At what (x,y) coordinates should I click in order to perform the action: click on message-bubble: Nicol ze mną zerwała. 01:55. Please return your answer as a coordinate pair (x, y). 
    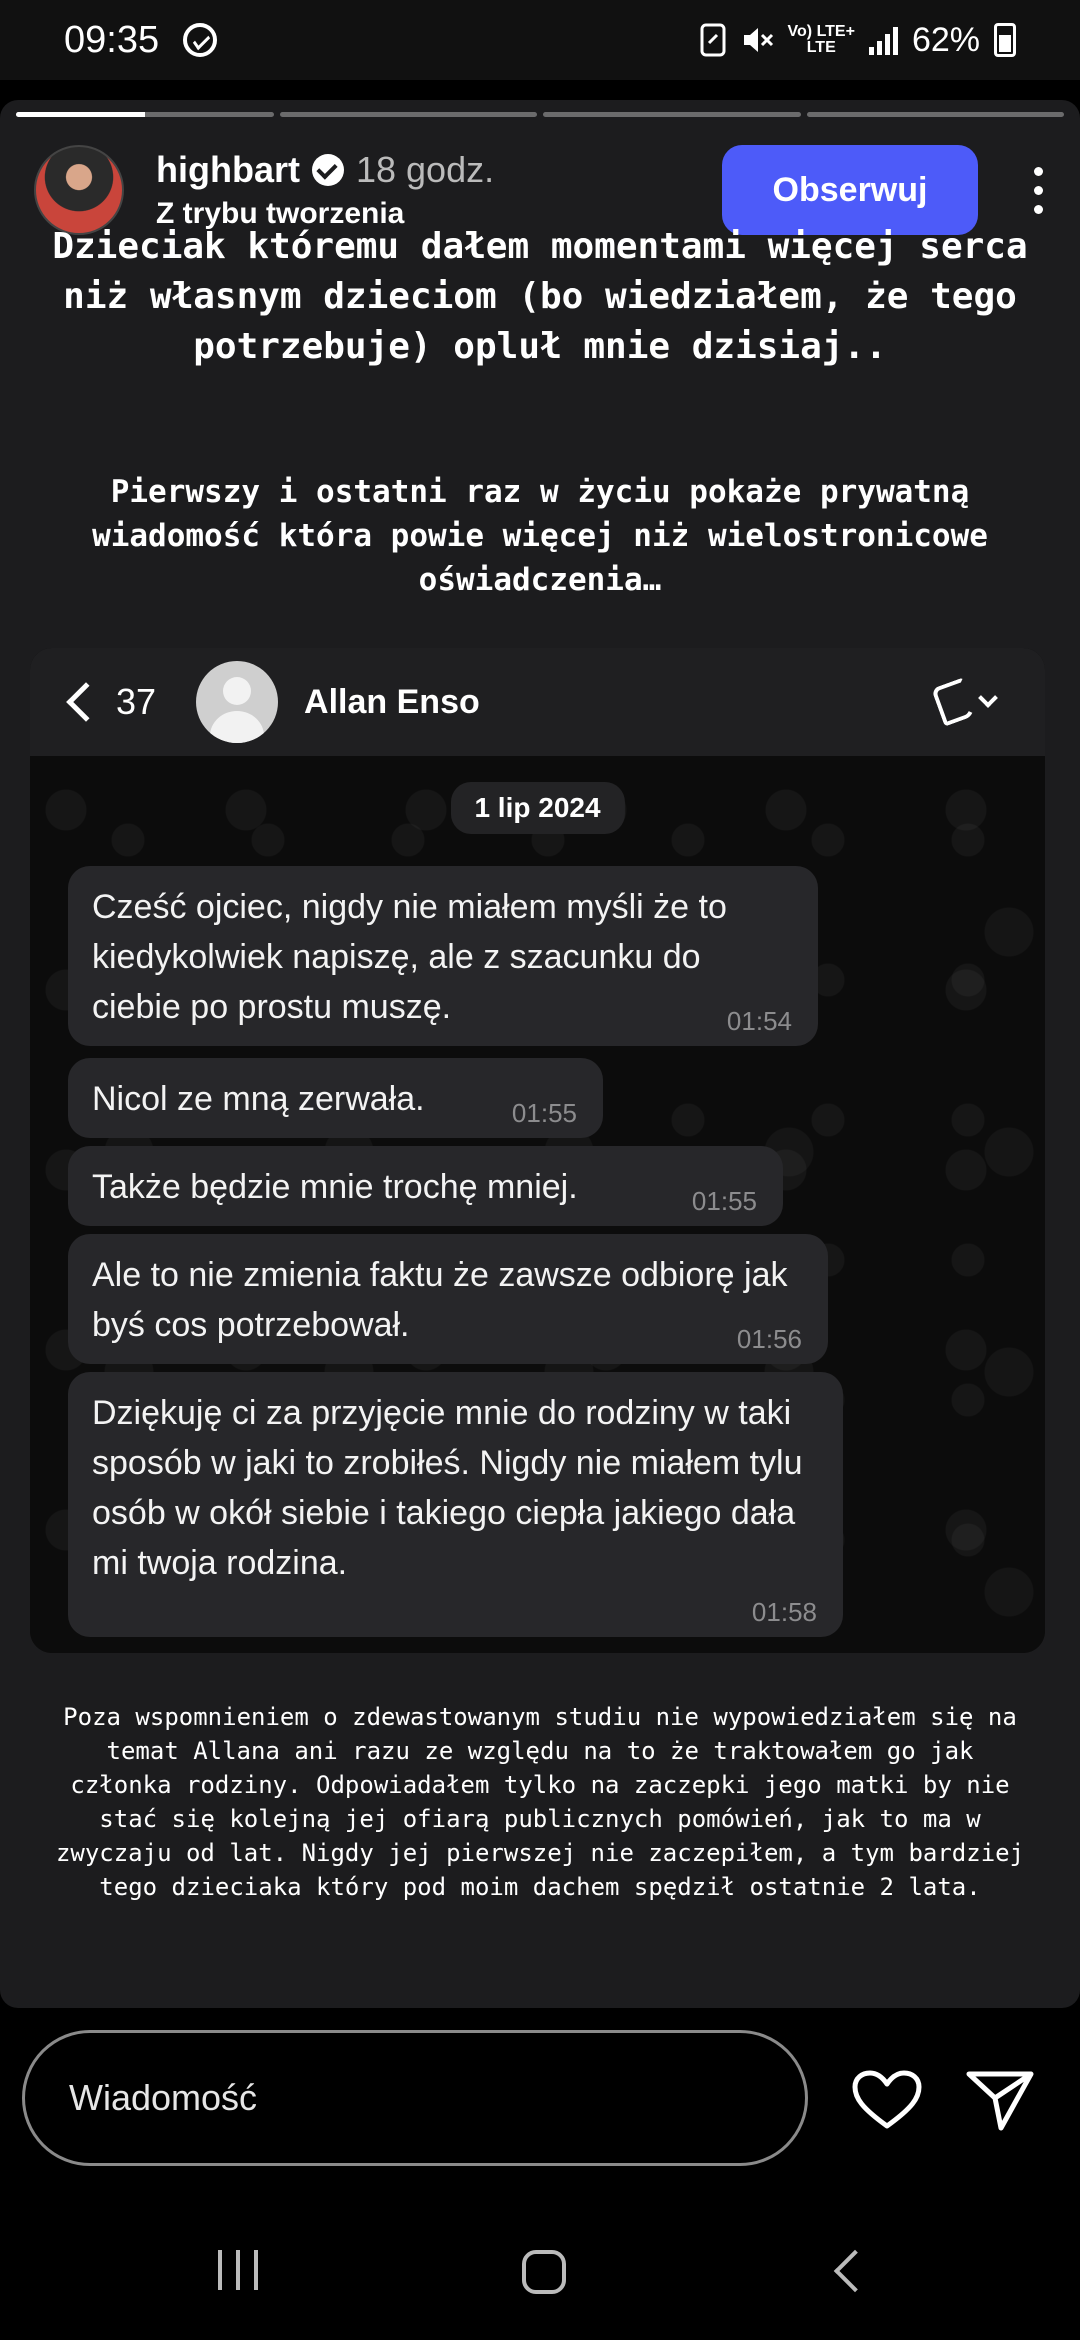
    Looking at the image, I should click on (335, 1098).